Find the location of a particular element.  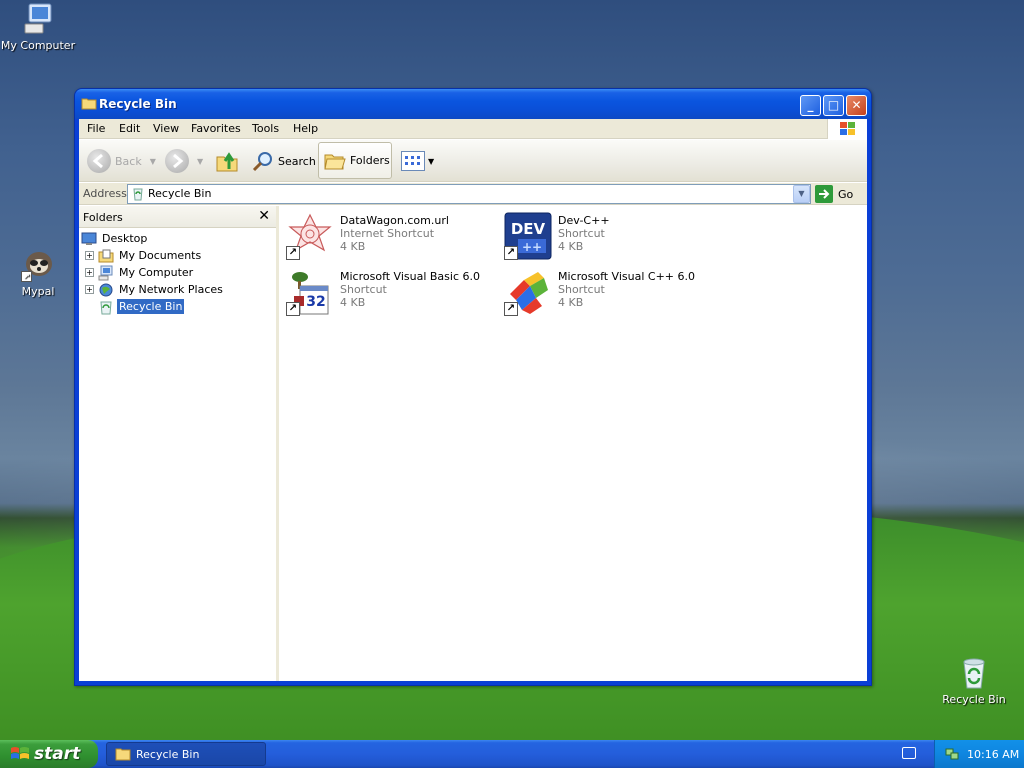

search-label: Search is located at coordinates (297, 161).